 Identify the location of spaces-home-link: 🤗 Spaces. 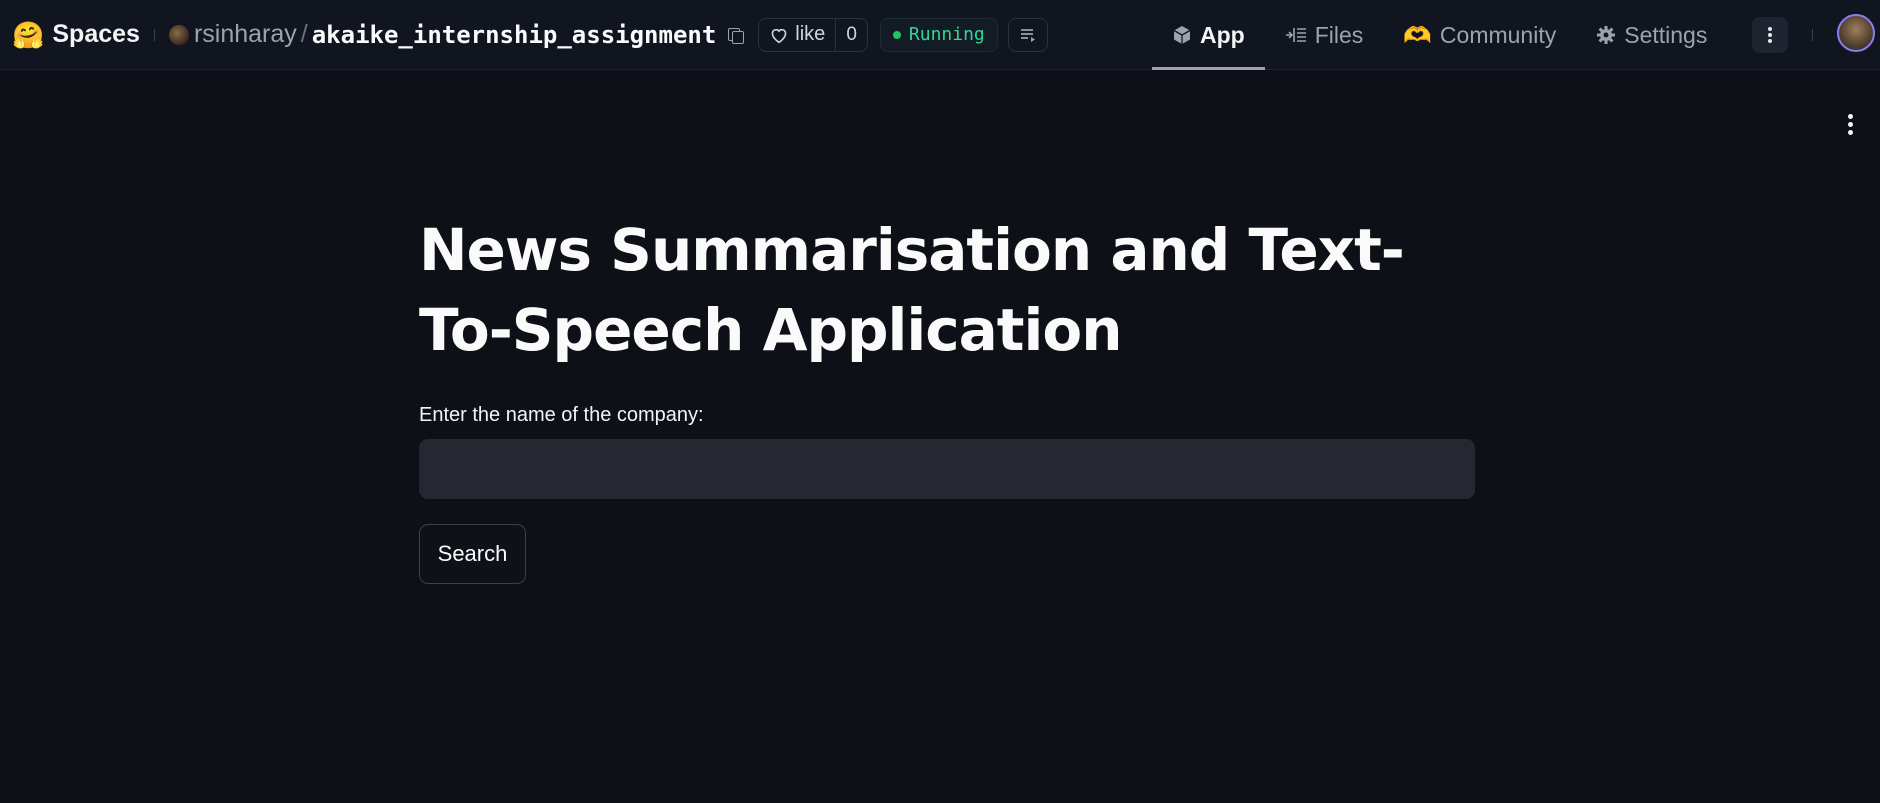
(76, 34).